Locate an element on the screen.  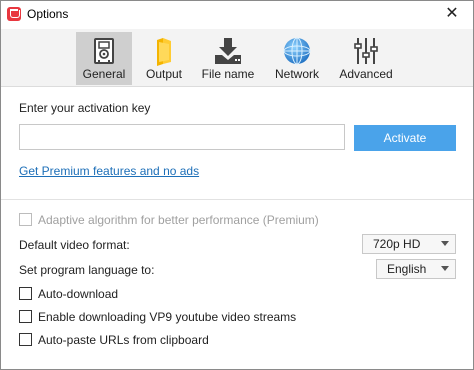
tab-output: Output is located at coordinates (164, 58).